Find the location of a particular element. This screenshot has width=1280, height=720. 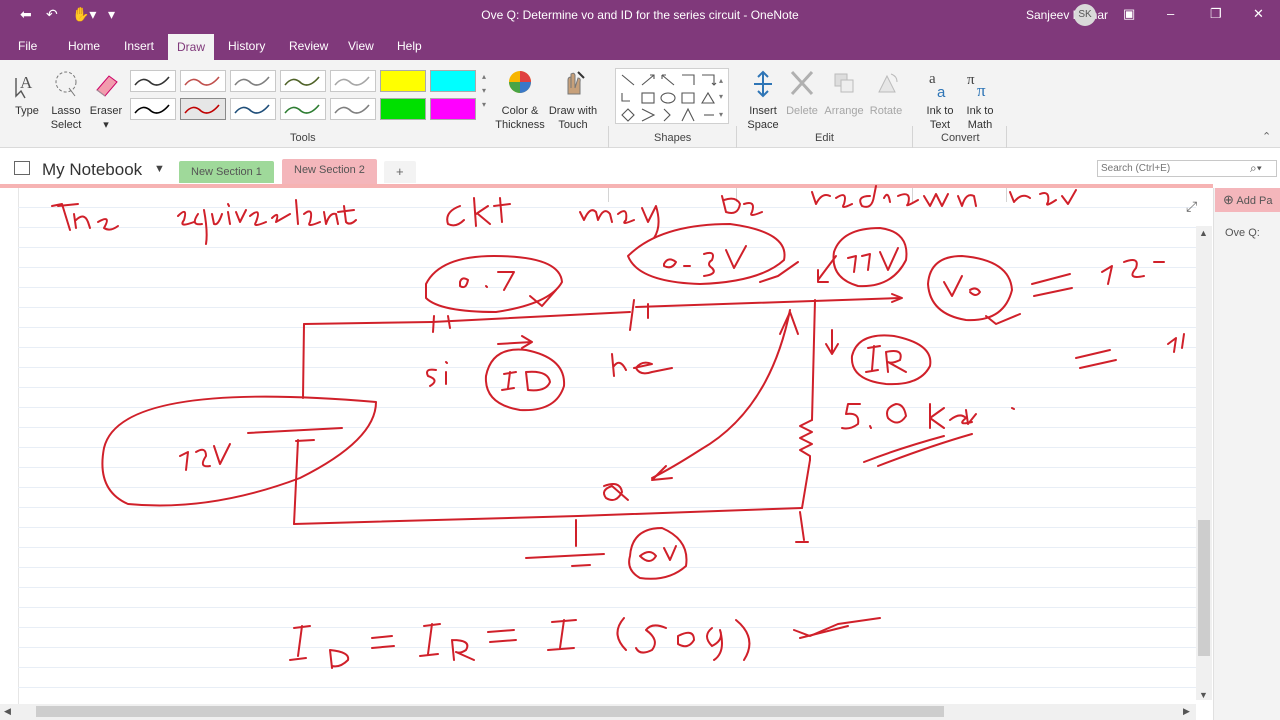

ink-resistor is located at coordinates (806, 440).